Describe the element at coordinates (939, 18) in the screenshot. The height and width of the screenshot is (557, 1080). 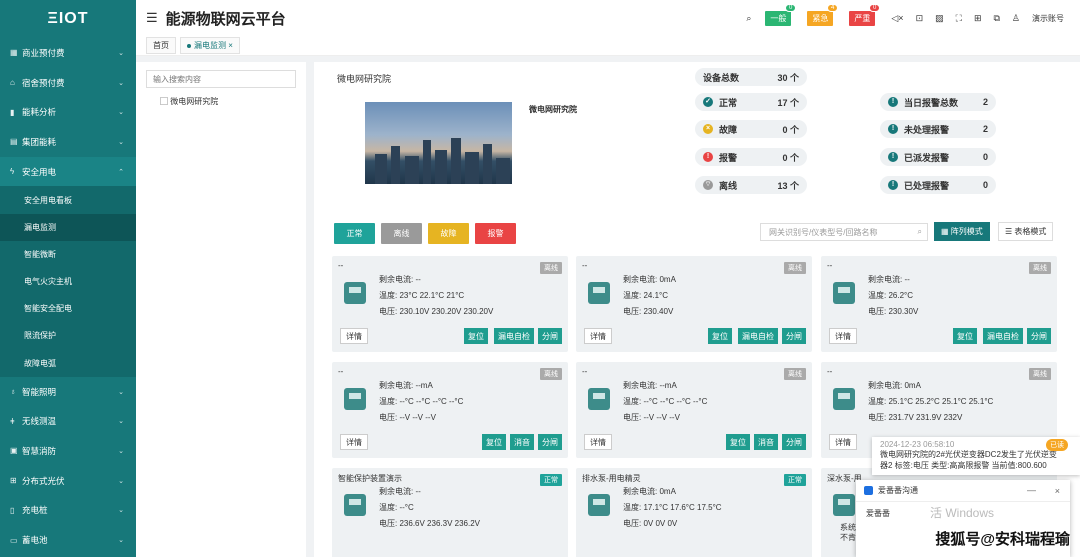
I see `image-icon: ▨` at that location.